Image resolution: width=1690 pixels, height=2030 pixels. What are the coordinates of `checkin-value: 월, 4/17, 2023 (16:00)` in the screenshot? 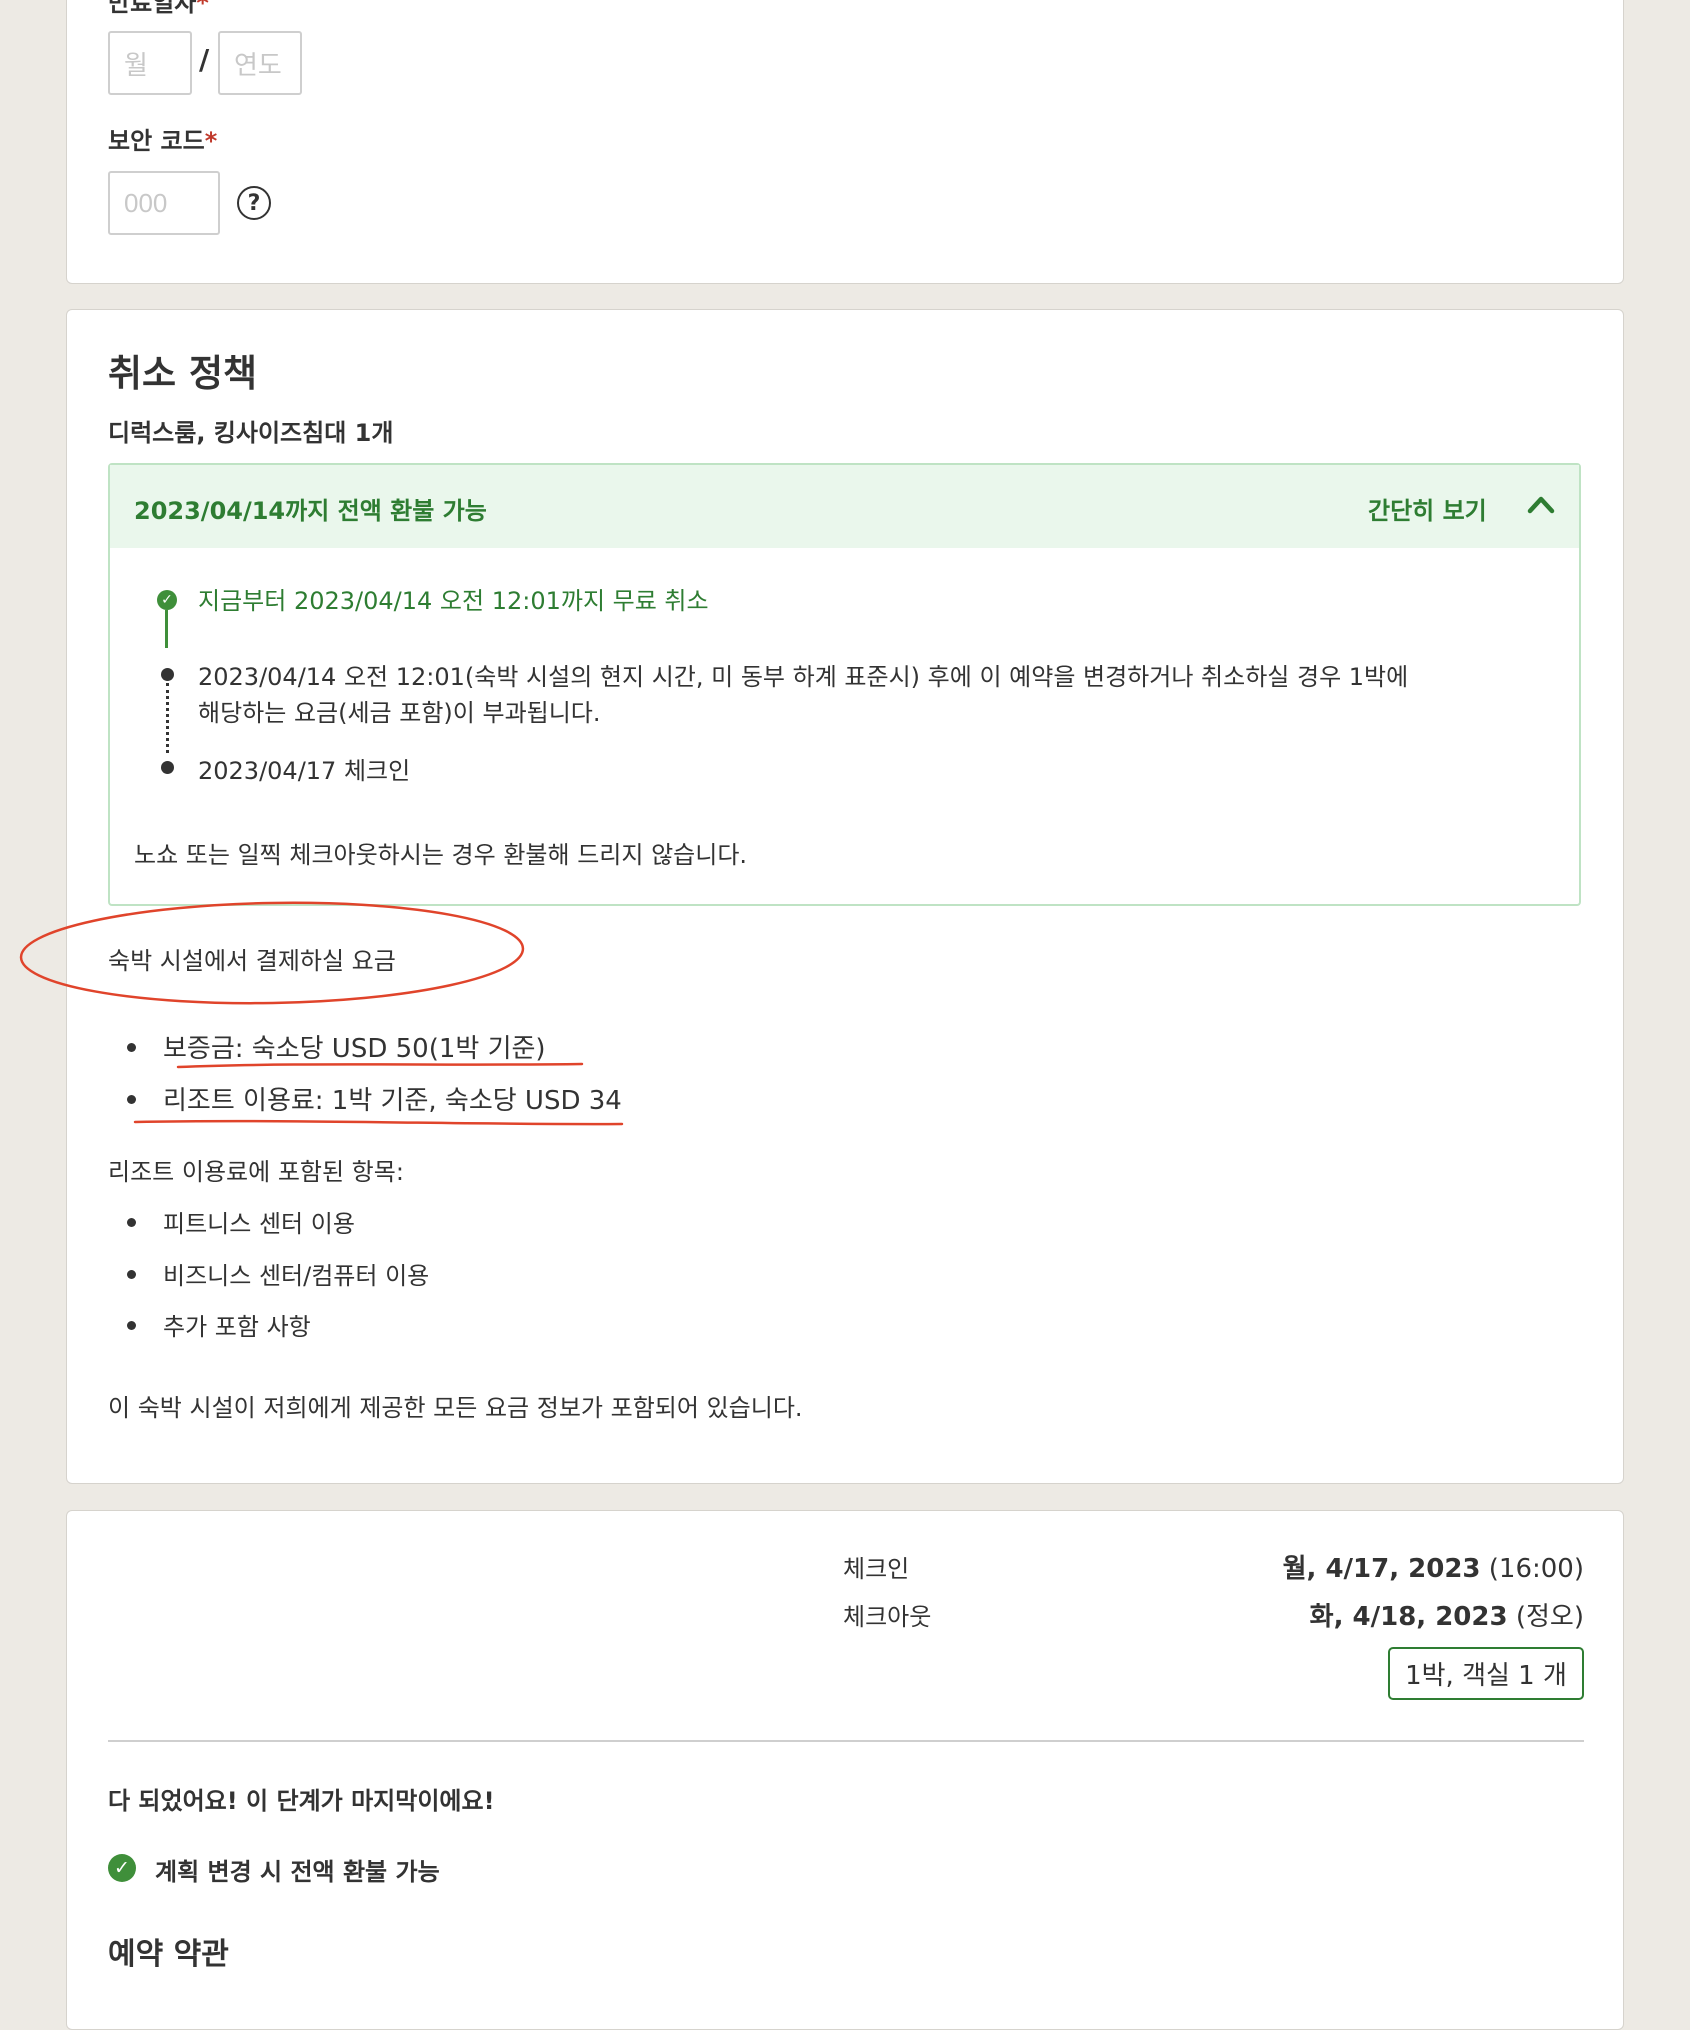 It's located at (1433, 1566).